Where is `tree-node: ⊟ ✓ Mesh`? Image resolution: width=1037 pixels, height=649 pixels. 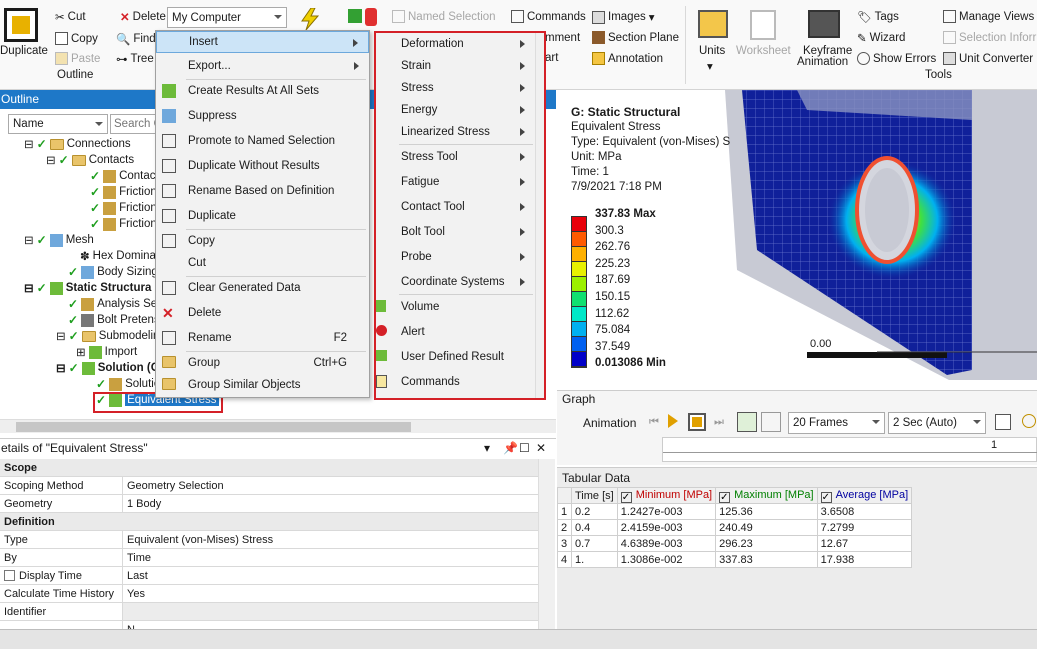
tree-node: ⊟ ✓ Mesh is located at coordinates (59, 240).